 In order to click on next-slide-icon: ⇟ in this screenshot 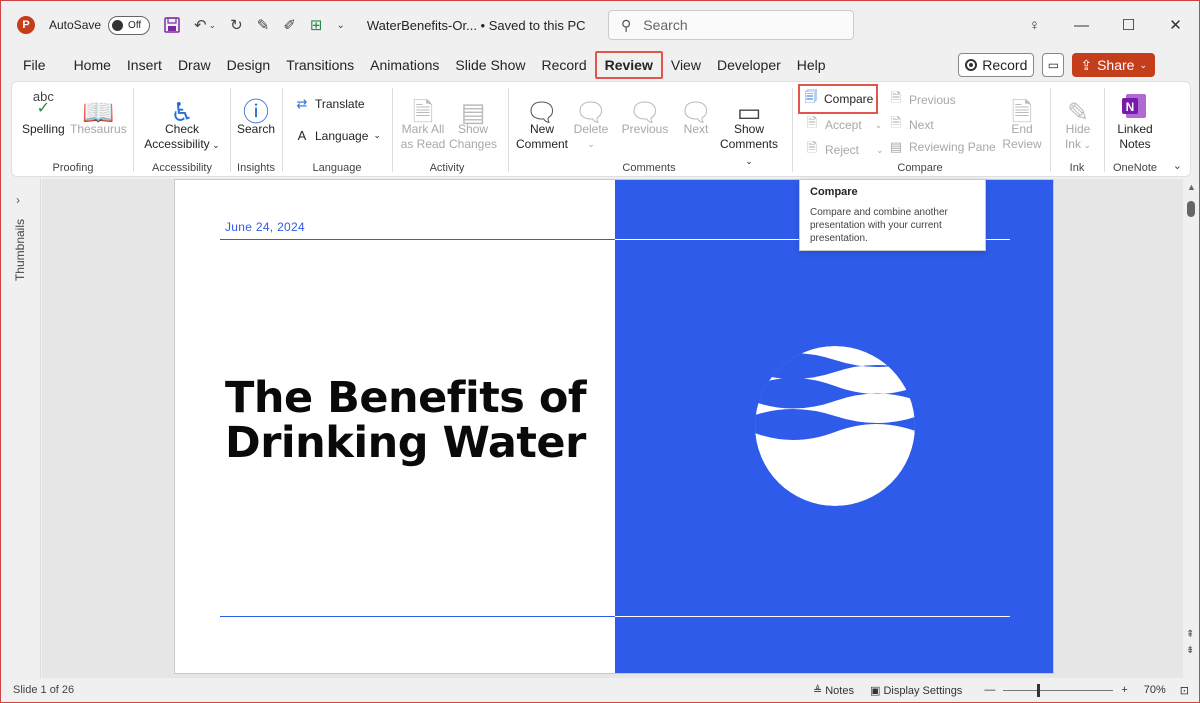, I will do `click(1190, 650)`.